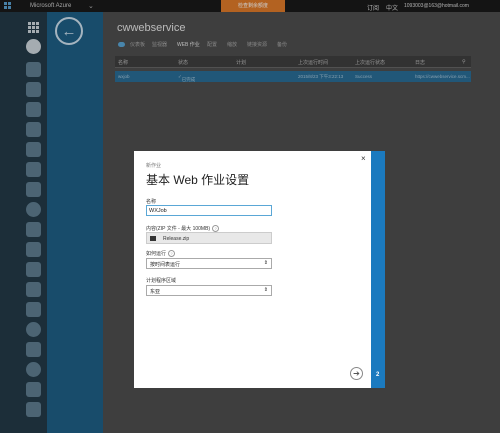 The image size is (500, 433). I want to click on run-label-text: 如何运行, so click(156, 254).